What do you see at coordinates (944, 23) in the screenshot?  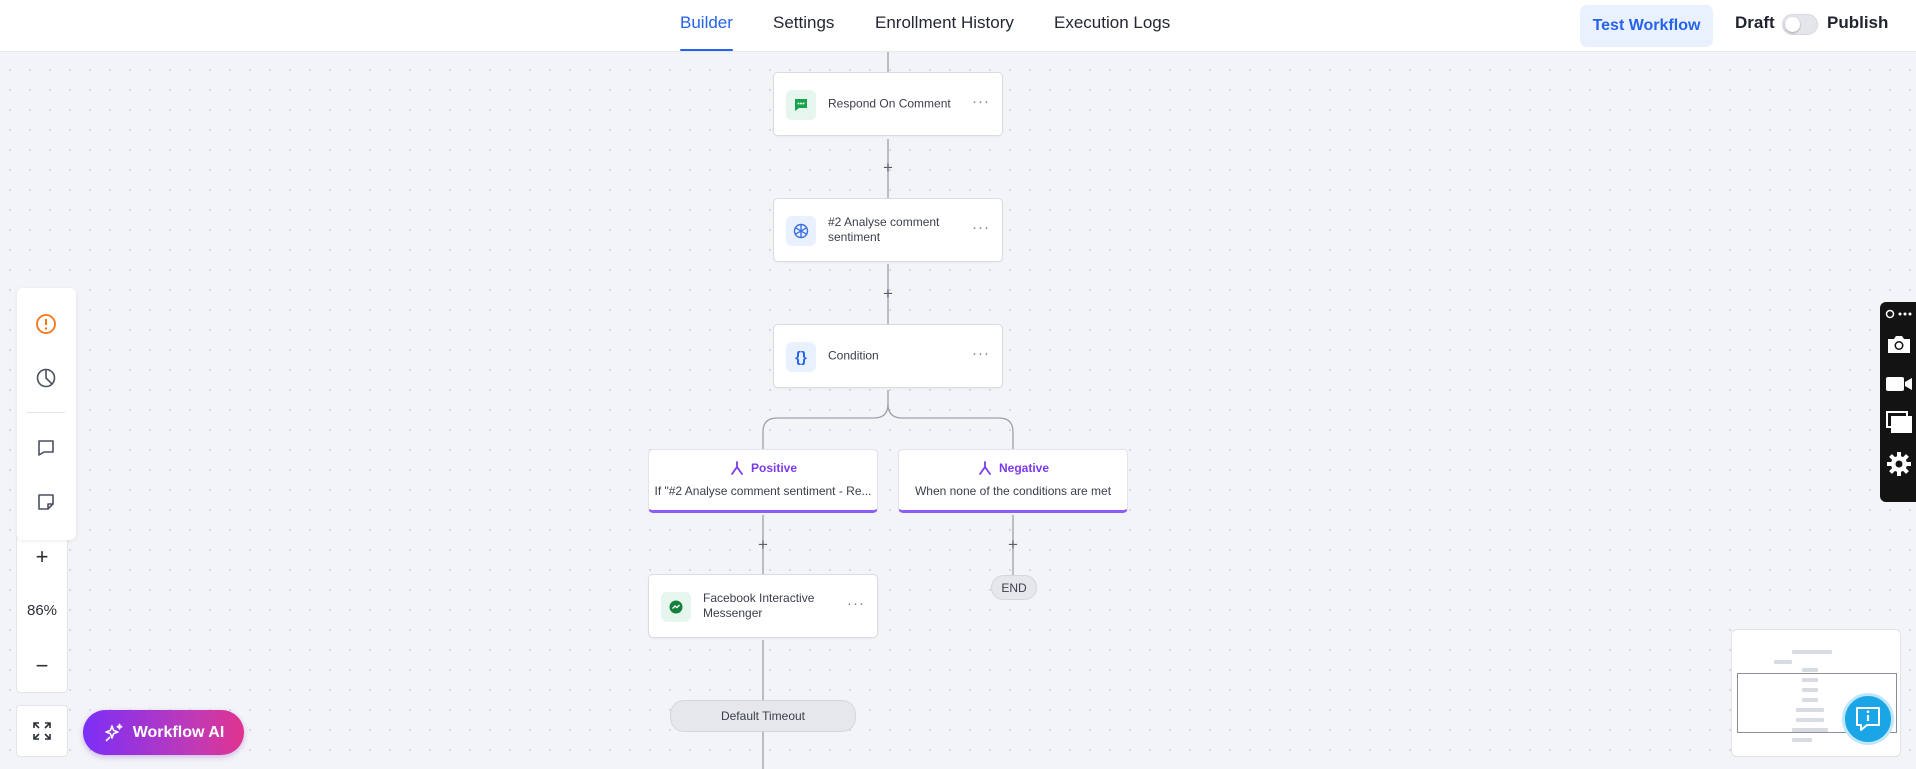 I see `tab-enrollment-history: Enrollment History` at bounding box center [944, 23].